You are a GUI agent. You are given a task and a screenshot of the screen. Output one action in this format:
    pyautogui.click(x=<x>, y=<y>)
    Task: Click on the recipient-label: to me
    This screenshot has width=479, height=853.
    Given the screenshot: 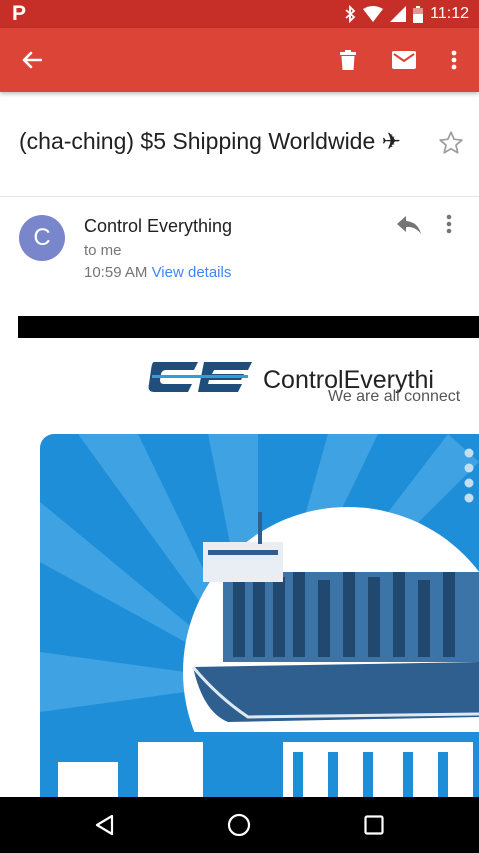 What is the action you would take?
    pyautogui.click(x=103, y=250)
    